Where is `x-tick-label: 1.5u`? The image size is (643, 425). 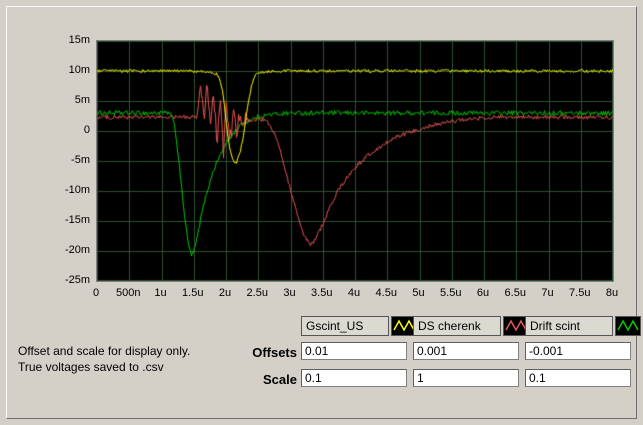 x-tick-label: 1.5u is located at coordinates (193, 293).